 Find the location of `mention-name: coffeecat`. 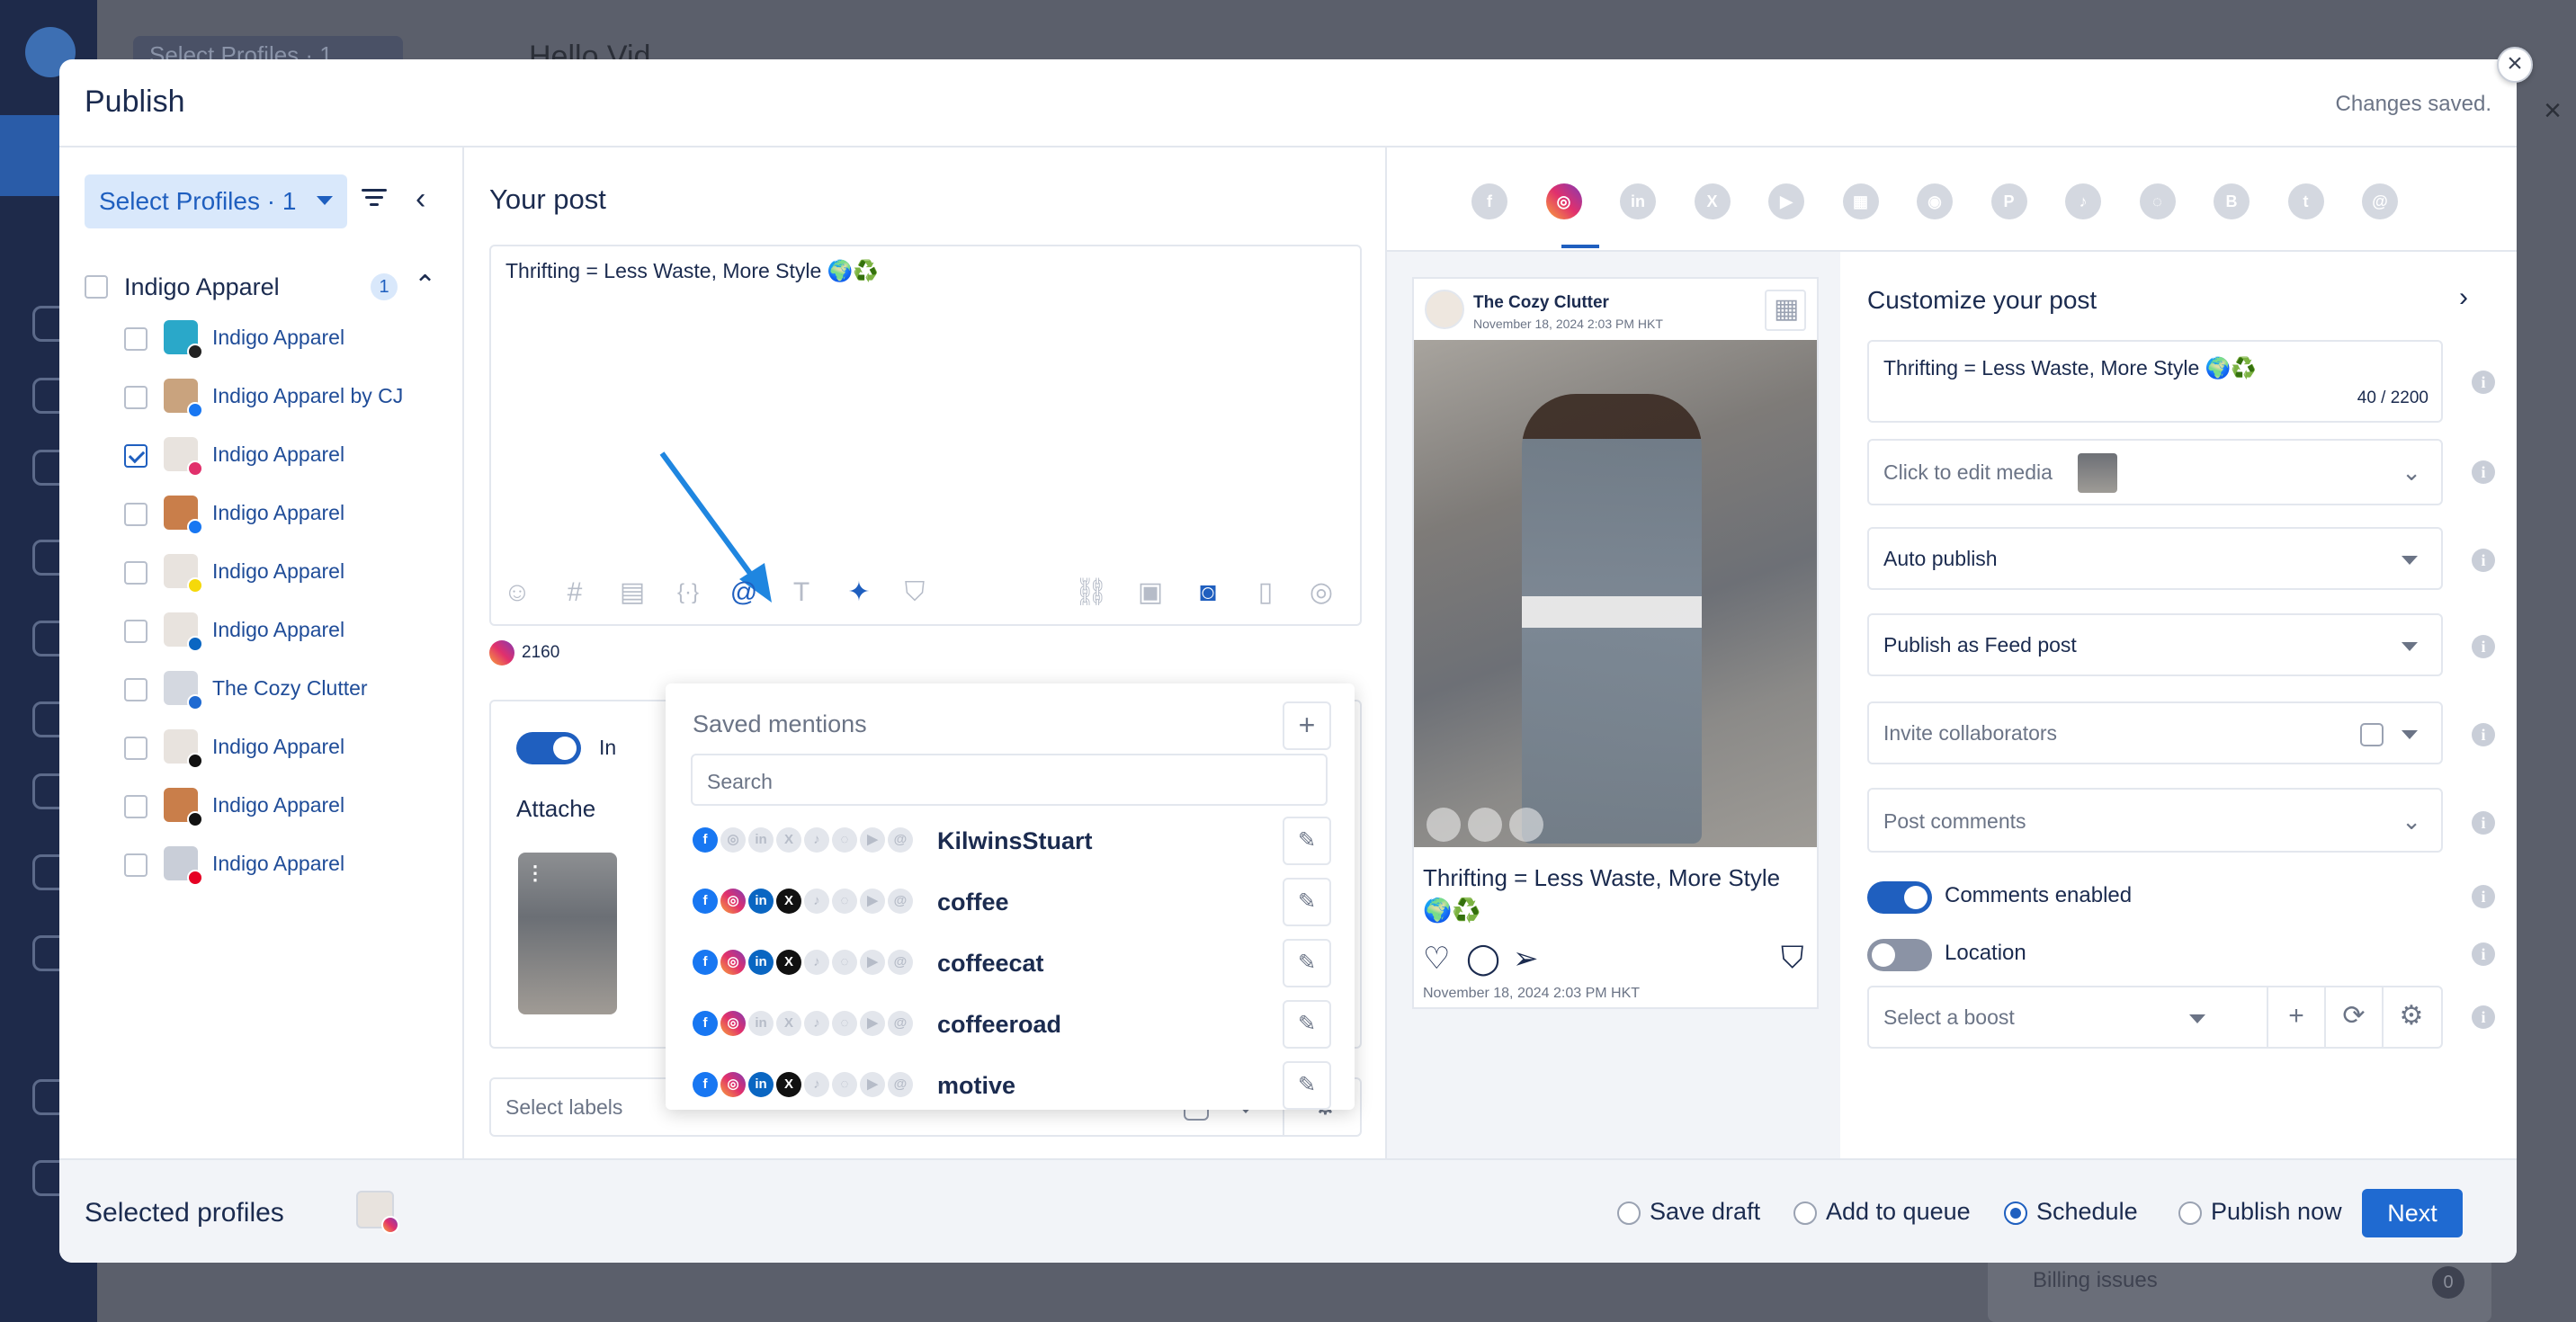

mention-name: coffeecat is located at coordinates (990, 964).